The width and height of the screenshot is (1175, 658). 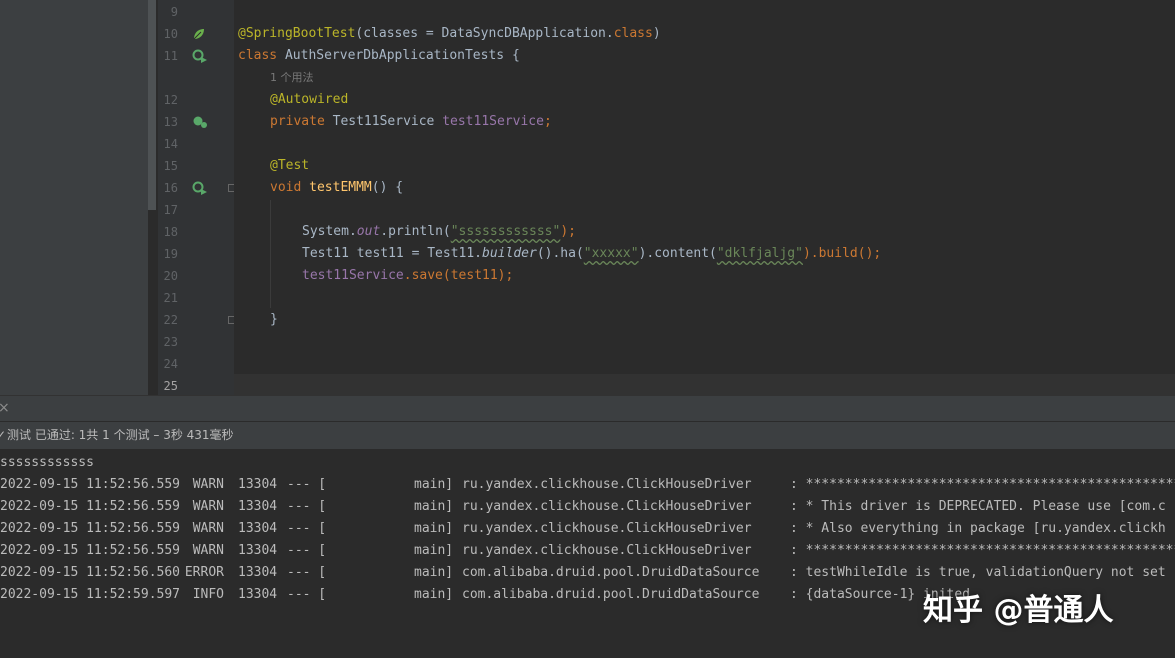 What do you see at coordinates (458, 275) in the screenshot?
I see `code-token: .save(test11);` at bounding box center [458, 275].